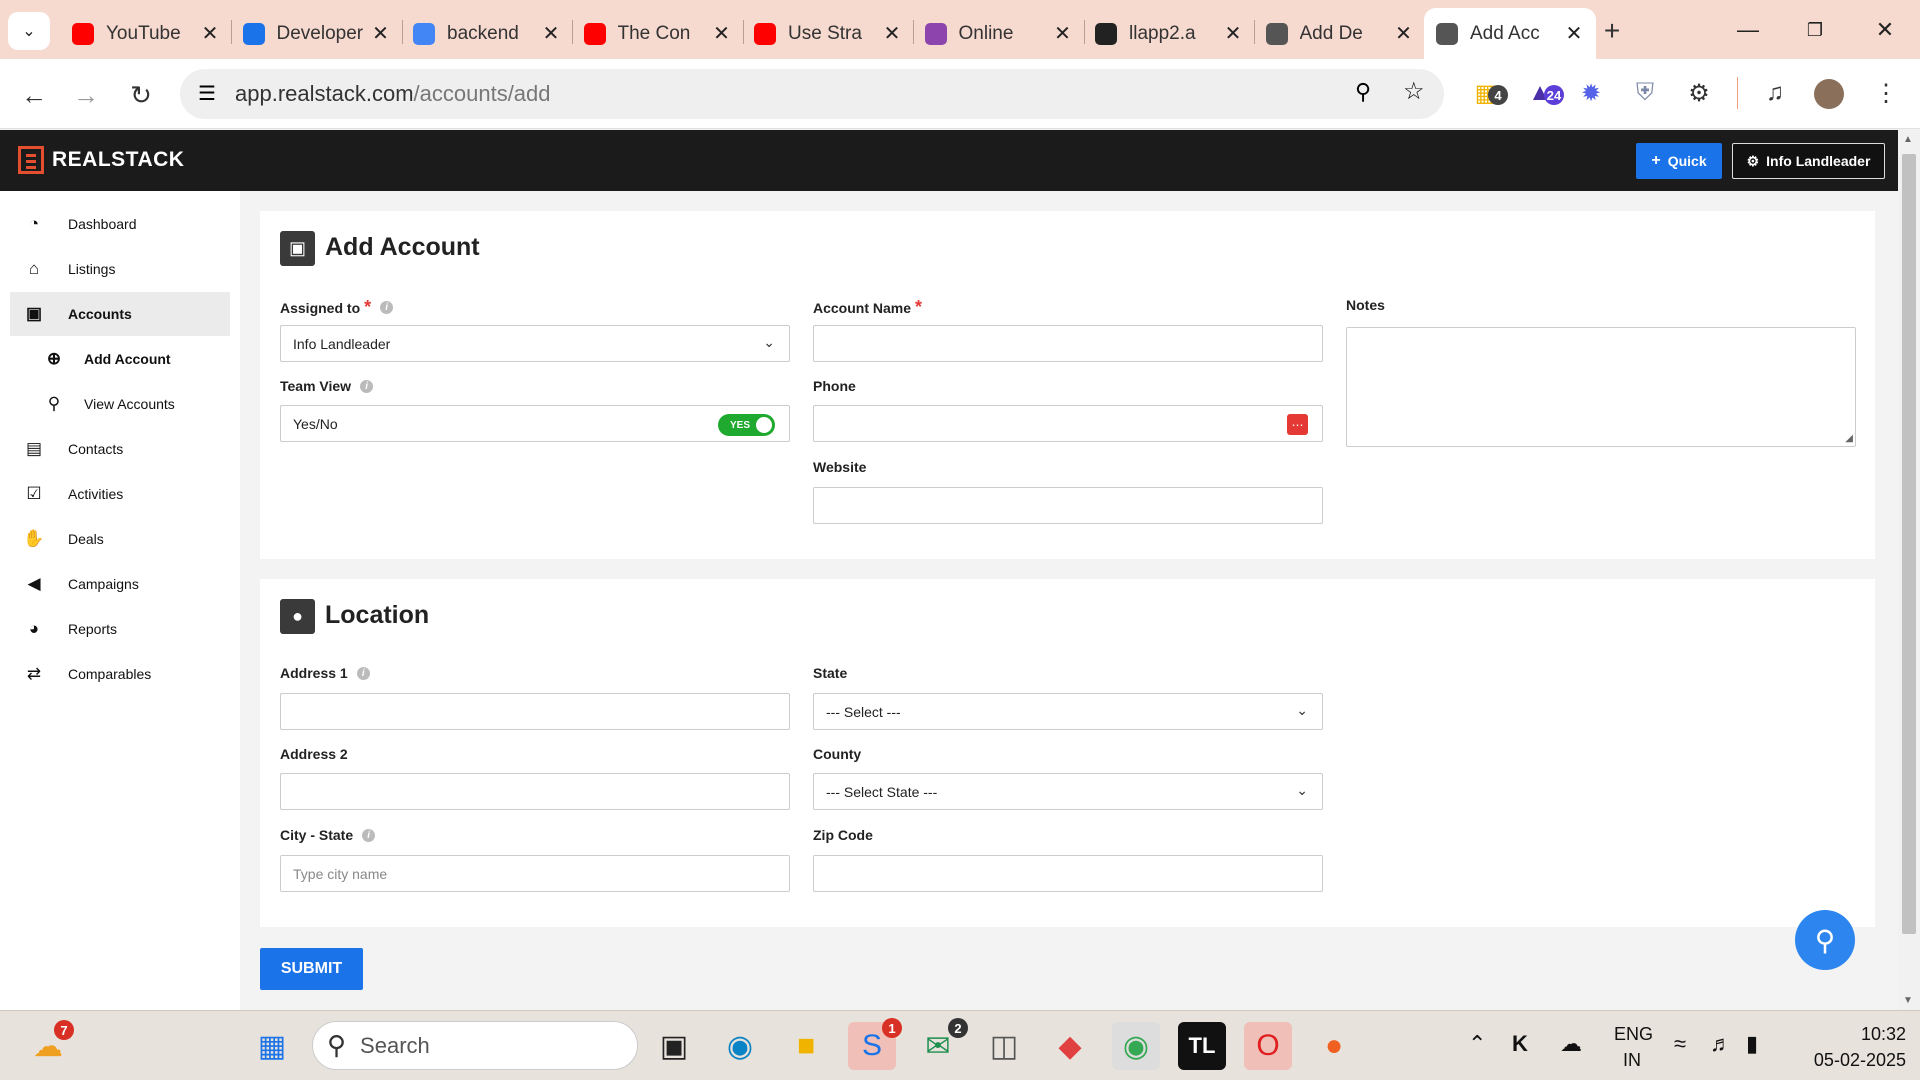 The height and width of the screenshot is (1080, 1920). I want to click on chat-icon: ✉ 2, so click(941, 1044).